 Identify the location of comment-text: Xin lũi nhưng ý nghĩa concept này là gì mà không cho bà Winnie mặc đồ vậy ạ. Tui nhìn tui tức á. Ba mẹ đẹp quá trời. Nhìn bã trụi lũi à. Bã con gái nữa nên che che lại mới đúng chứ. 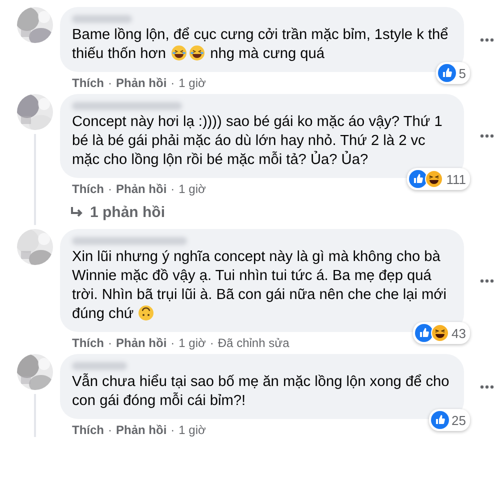
(260, 286).